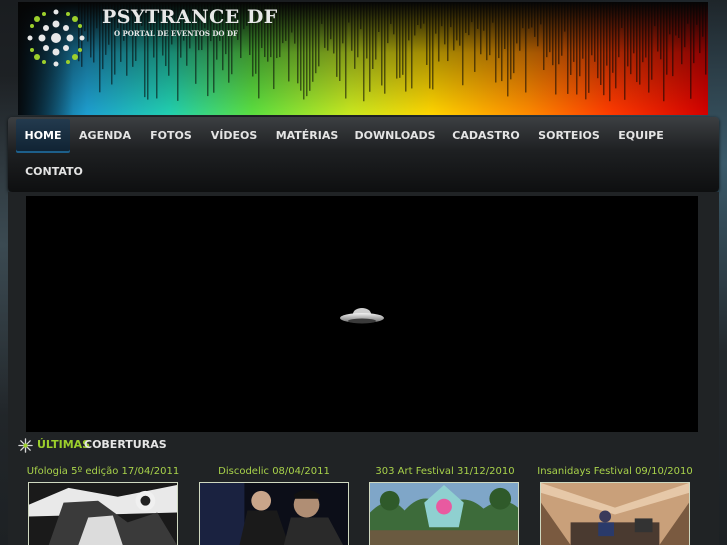  Describe the element at coordinates (234, 136) in the screenshot. I see `nav-item-videos: VÍDEOS` at that location.